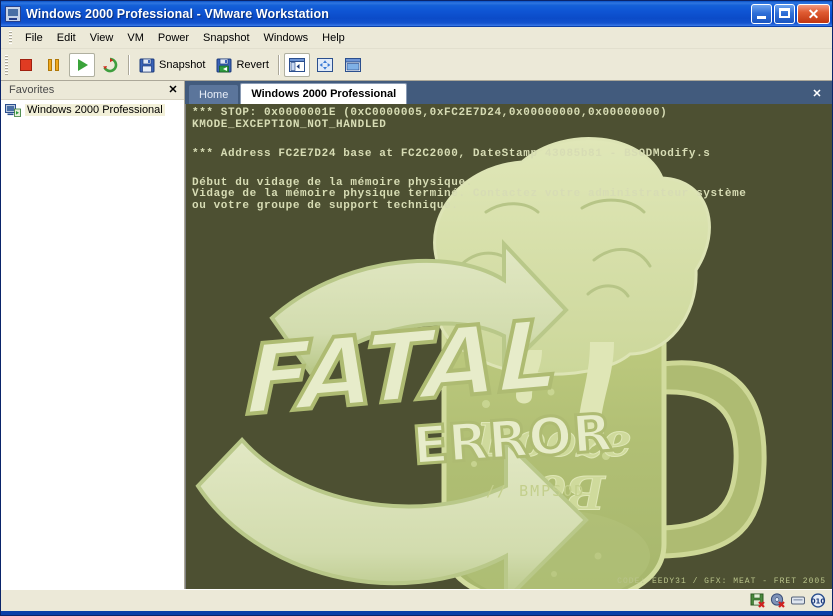 This screenshot has height=616, width=833. I want to click on menu-edit: Edit, so click(66, 38).